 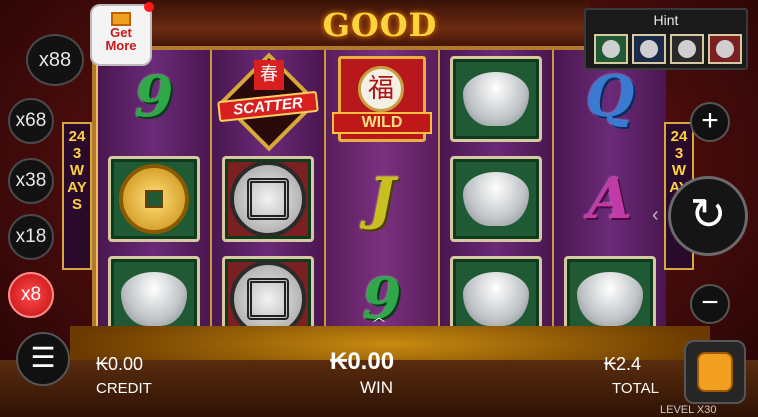 I want to click on symbol-J: J, so click(x=382, y=199).